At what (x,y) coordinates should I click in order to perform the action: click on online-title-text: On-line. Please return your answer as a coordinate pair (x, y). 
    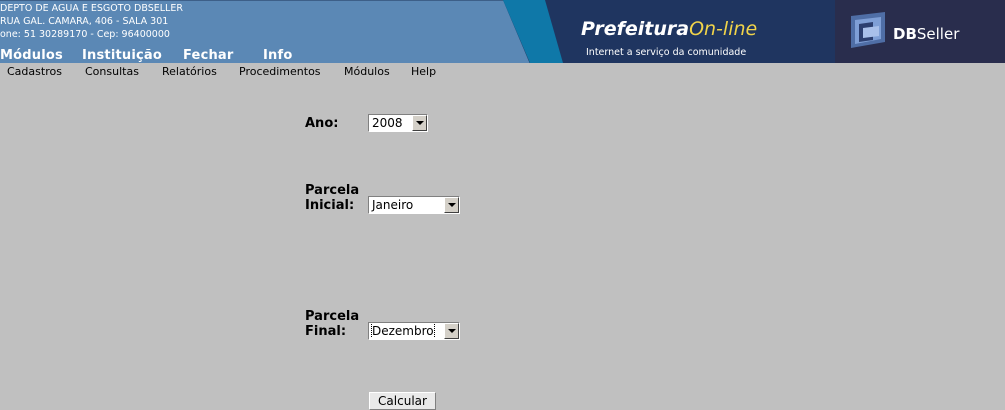
    Looking at the image, I should click on (723, 29).